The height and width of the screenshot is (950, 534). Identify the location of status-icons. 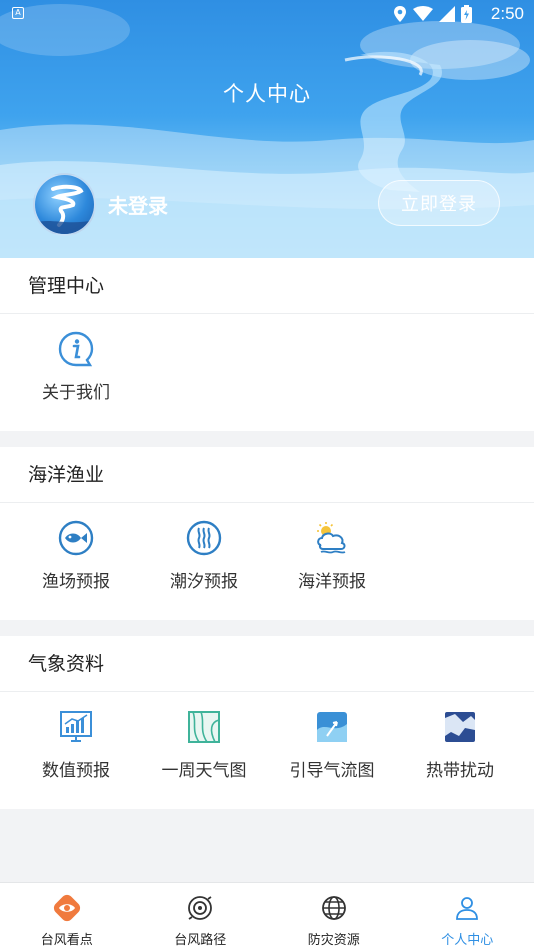
(432, 14).